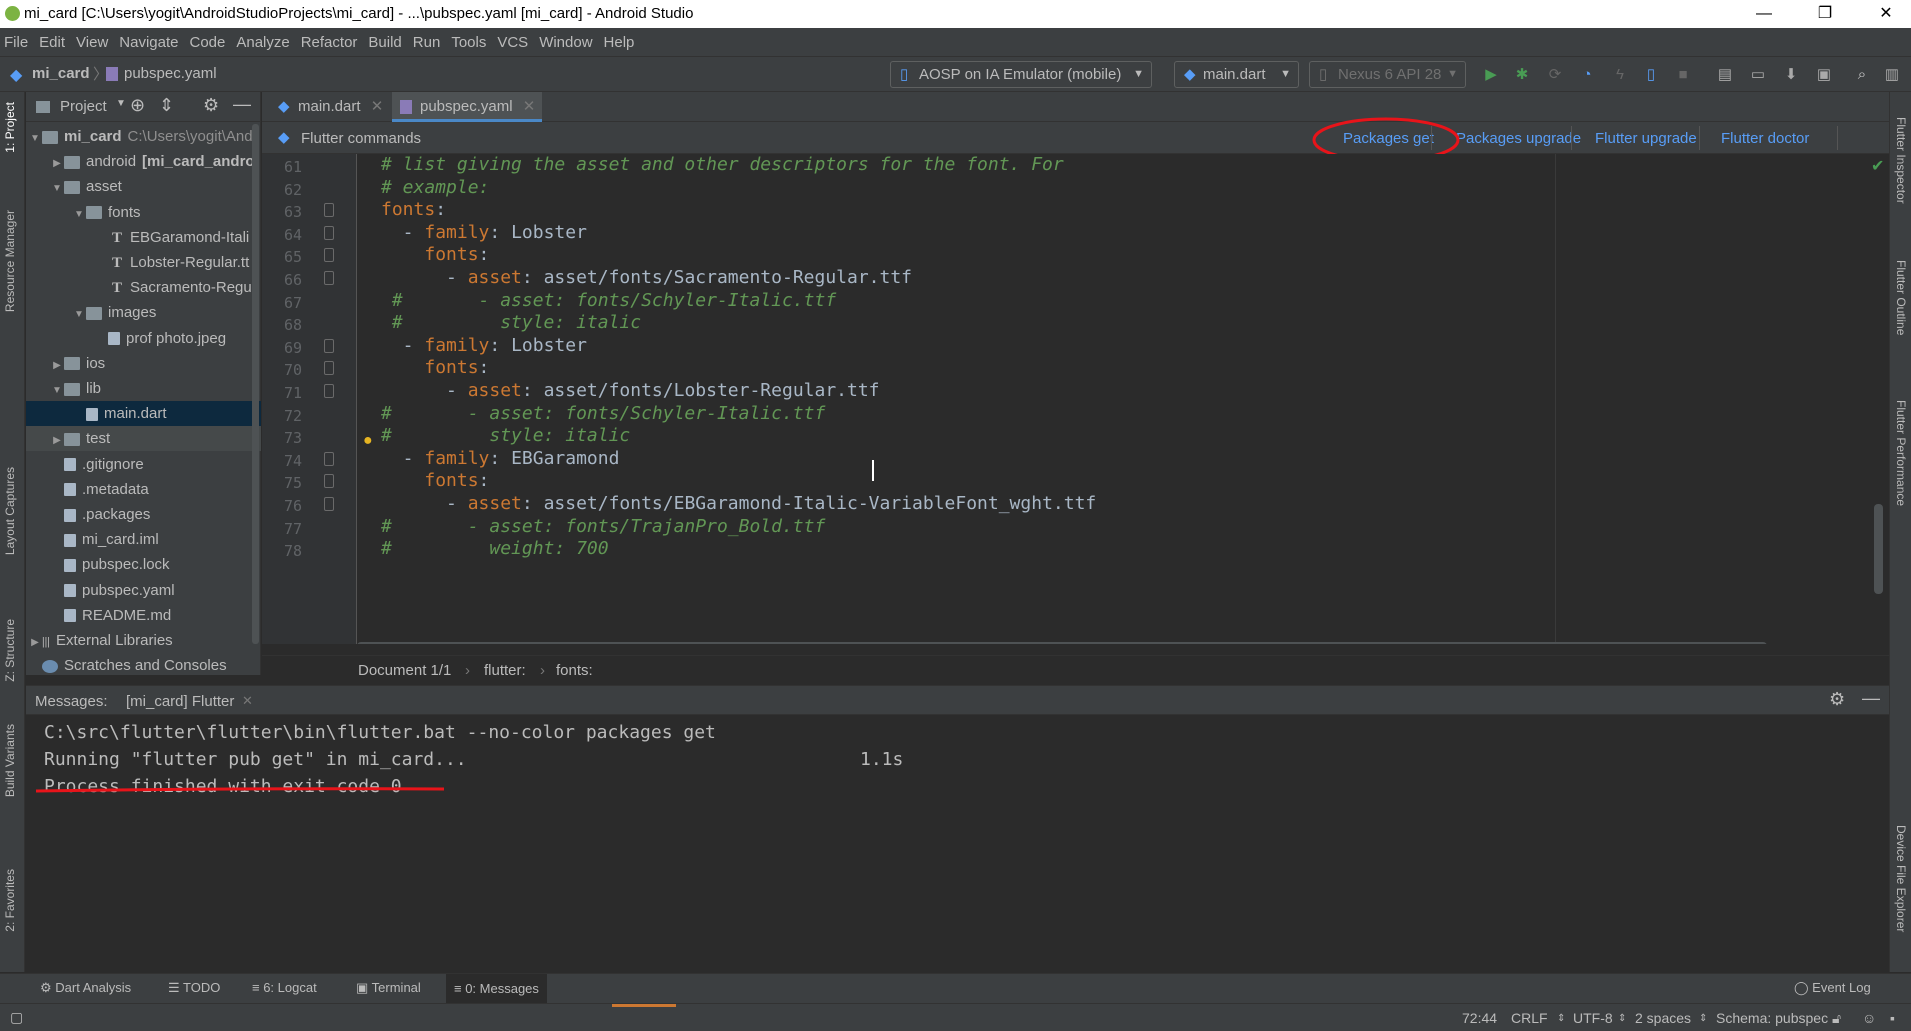  Describe the element at coordinates (1901, 453) in the screenshot. I see `tool-tab-flutter-performance: Flutter Performance` at that location.